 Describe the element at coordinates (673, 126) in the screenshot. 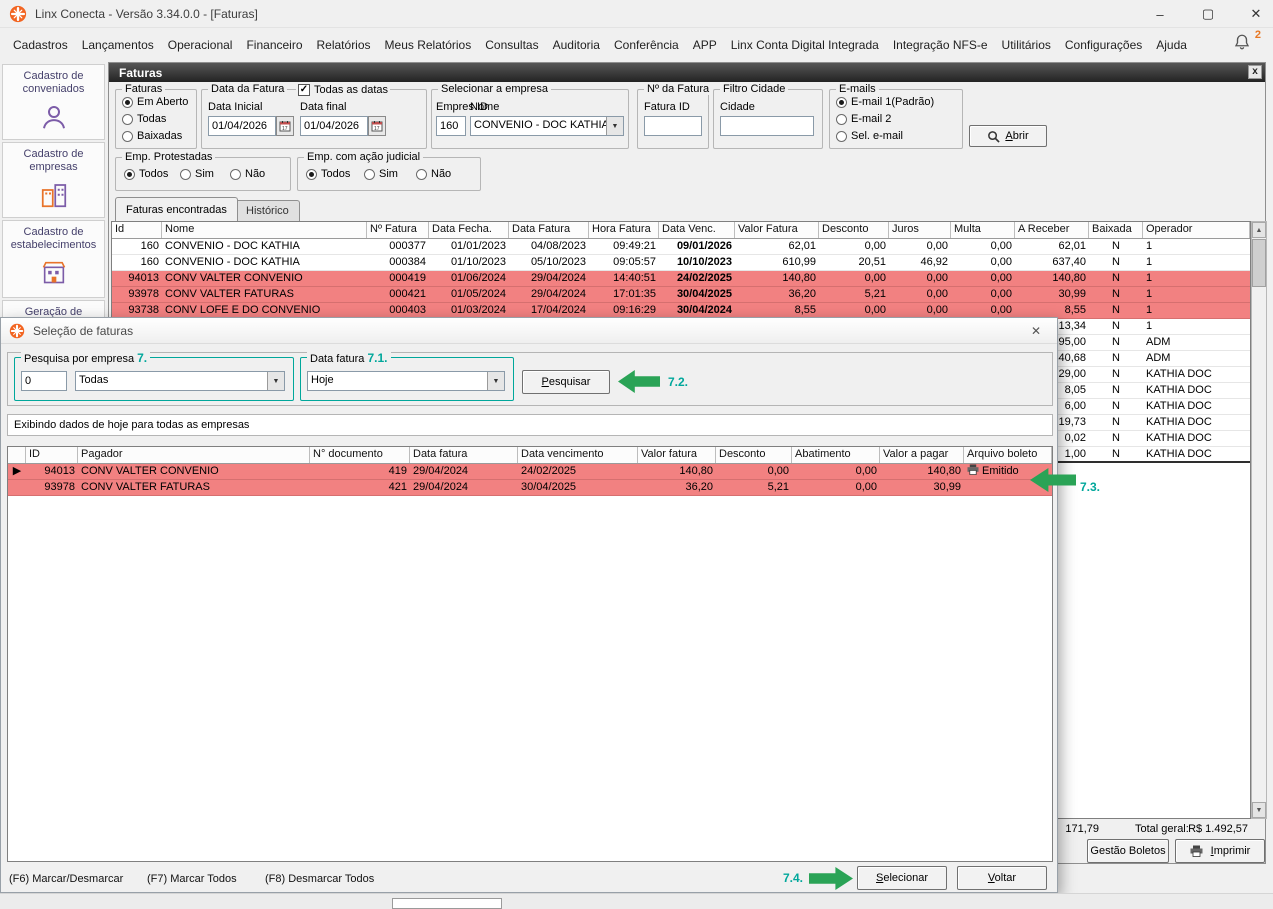

I see `fatura-id-input` at that location.